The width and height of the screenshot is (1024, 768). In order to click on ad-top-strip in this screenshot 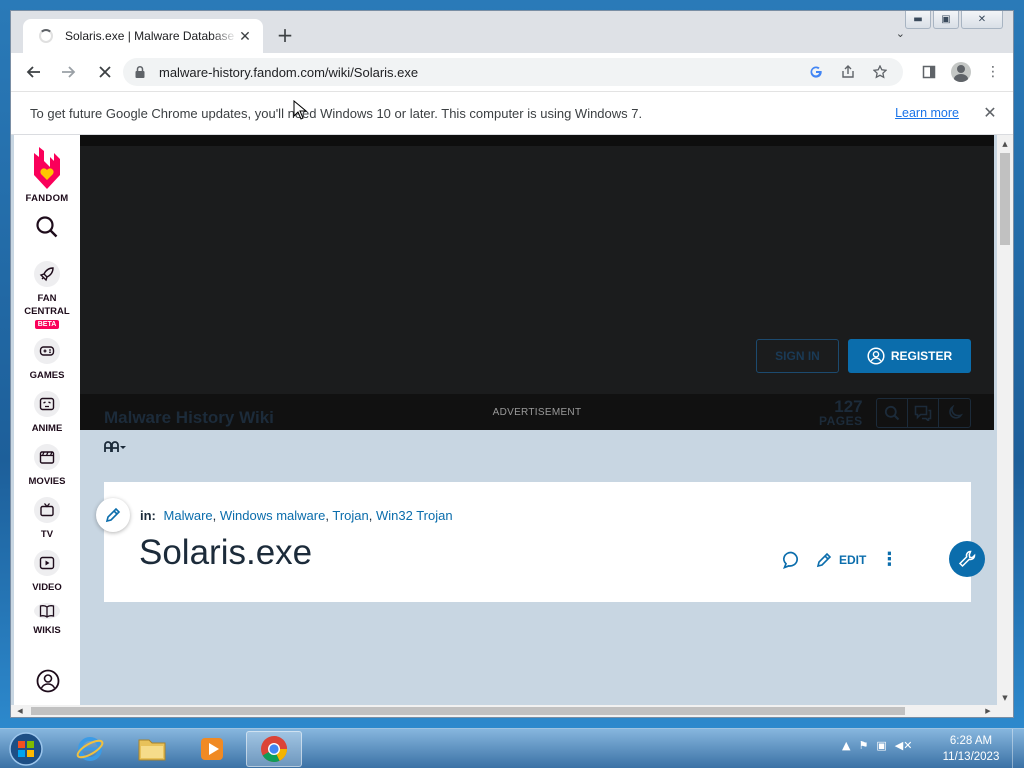, I will do `click(537, 140)`.